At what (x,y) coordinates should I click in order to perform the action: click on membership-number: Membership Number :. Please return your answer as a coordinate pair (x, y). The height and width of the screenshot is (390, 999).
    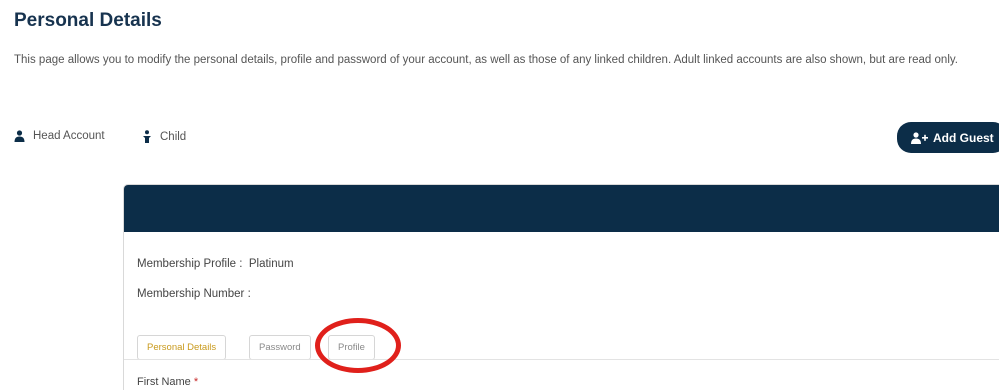
    Looking at the image, I should click on (194, 294).